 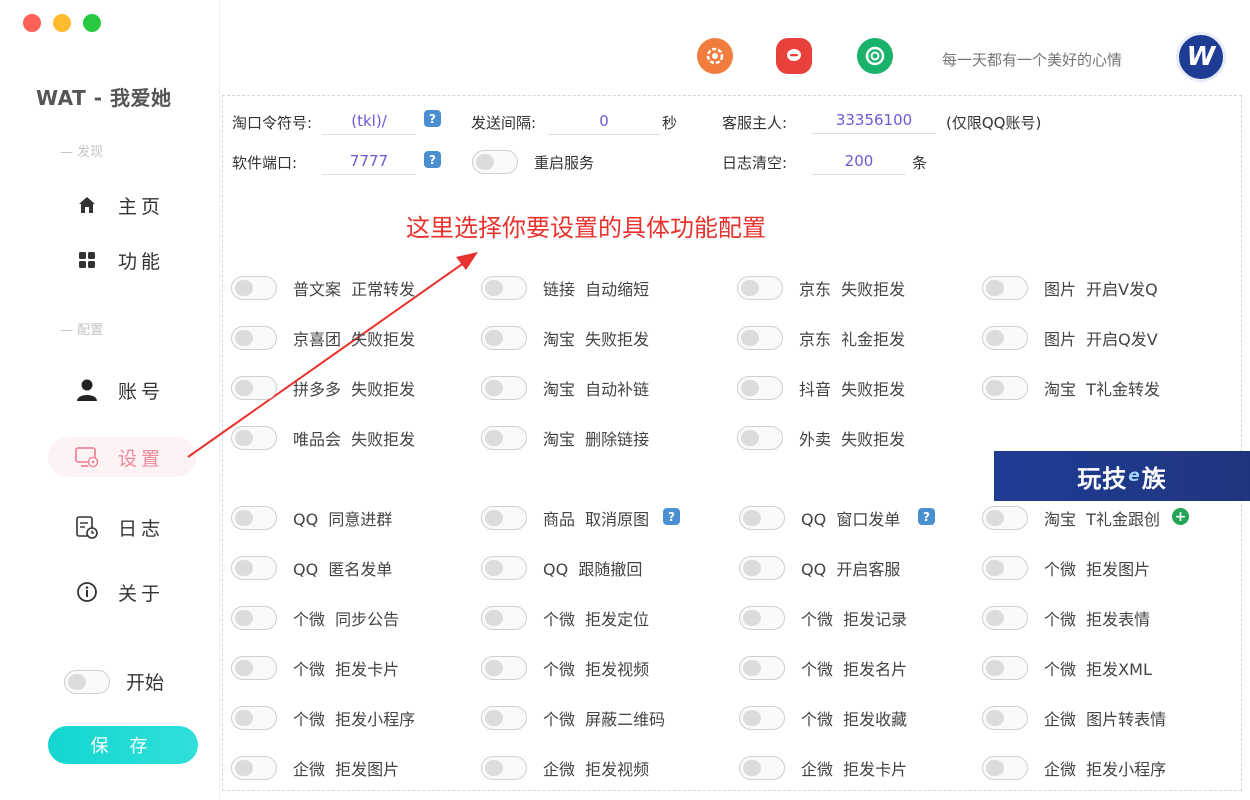 I want to click on option-toggle: 图片 开启V发Q, so click(x=1070, y=288).